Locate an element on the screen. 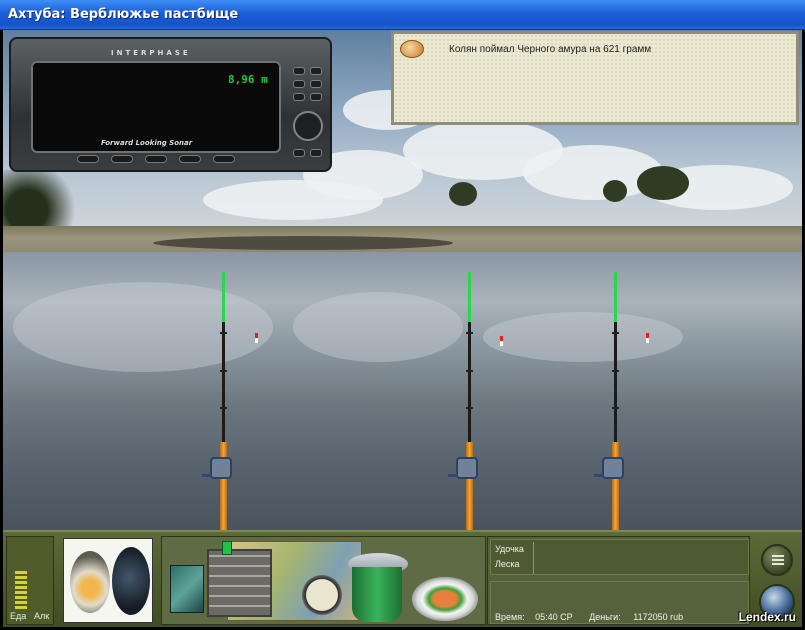  compass-icon is located at coordinates (322, 595).